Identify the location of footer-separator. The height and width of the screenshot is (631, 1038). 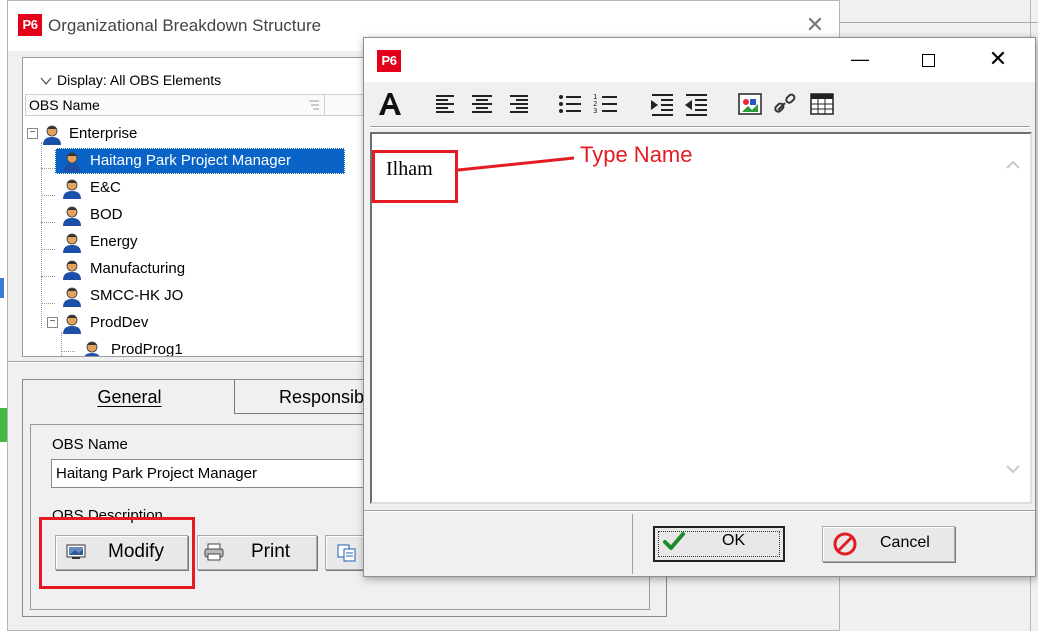
(699, 511).